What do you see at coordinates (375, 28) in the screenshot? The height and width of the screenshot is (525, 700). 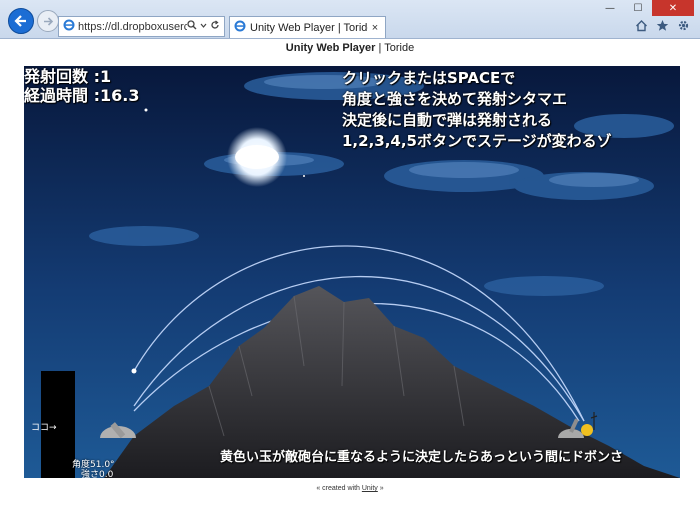 I see `tab-close-button: ×` at bounding box center [375, 28].